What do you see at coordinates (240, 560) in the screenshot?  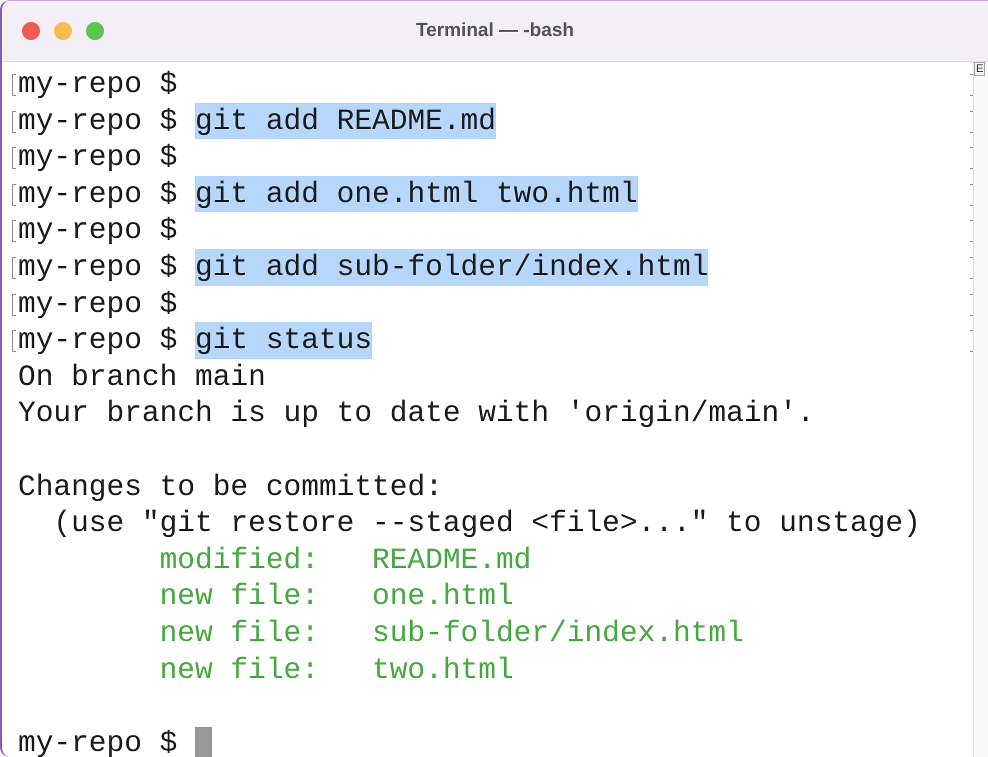 I see `change-type: modified:` at bounding box center [240, 560].